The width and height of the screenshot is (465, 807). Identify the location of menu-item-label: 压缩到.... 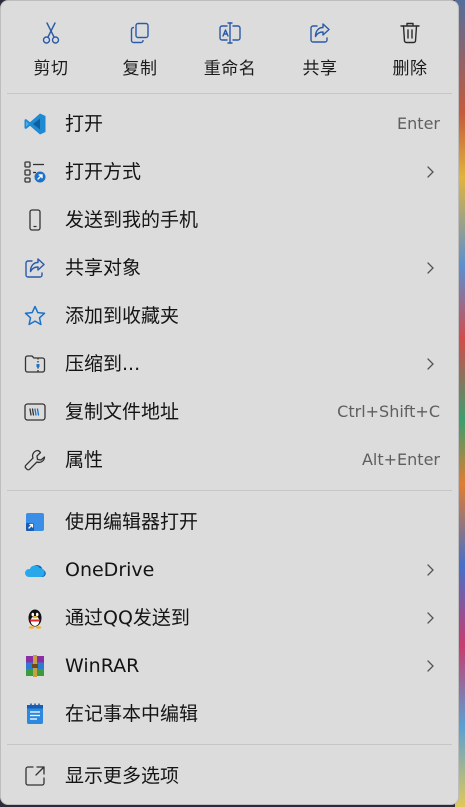
(103, 364).